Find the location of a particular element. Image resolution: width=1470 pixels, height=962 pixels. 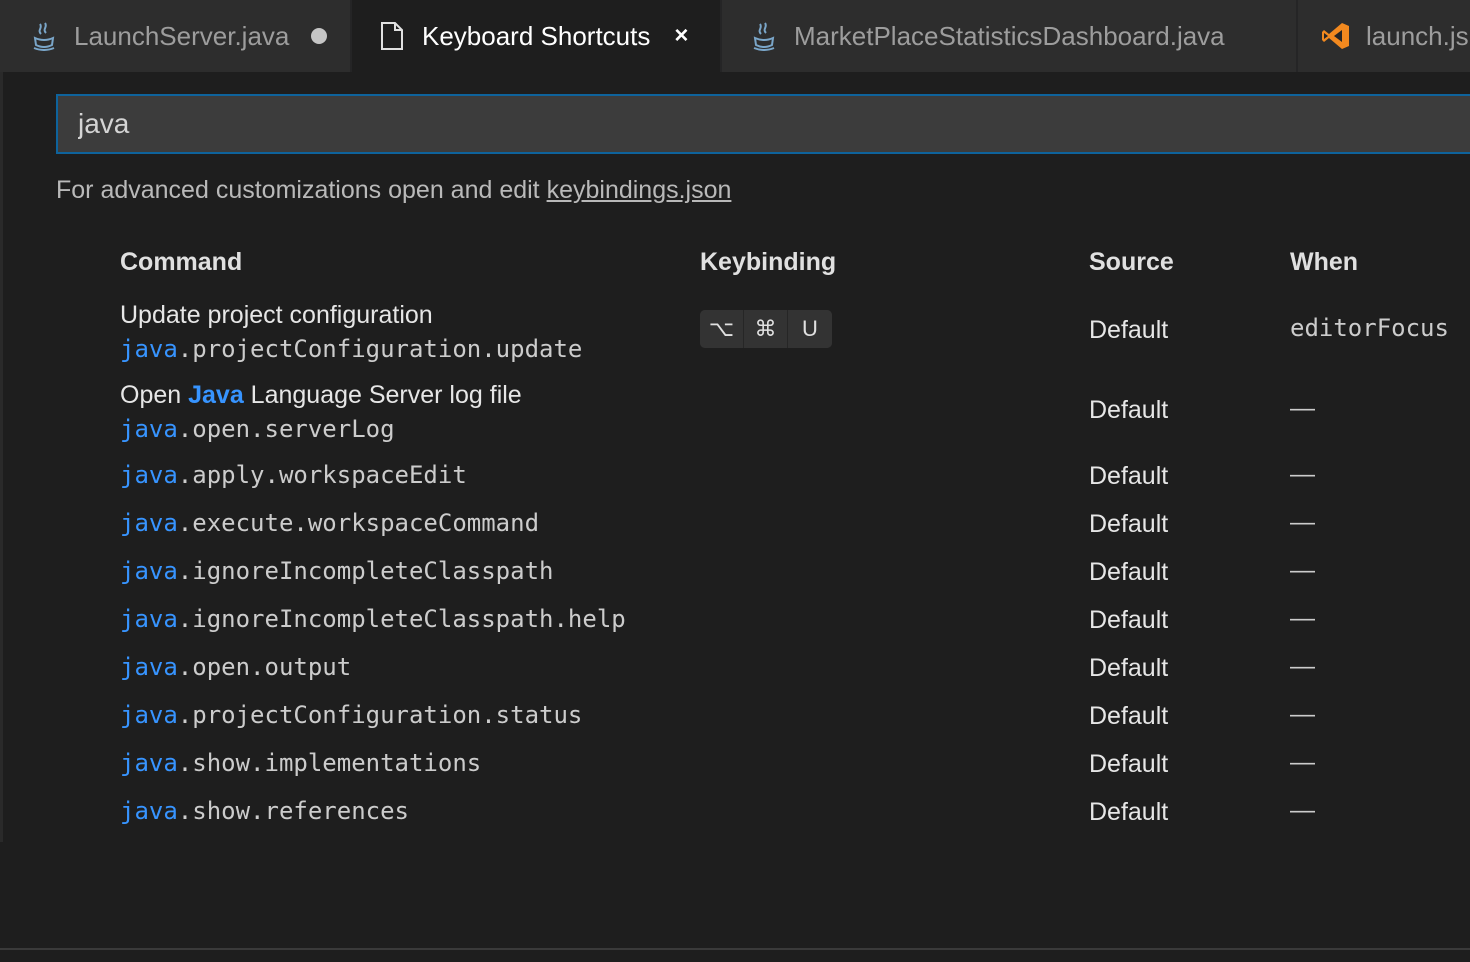

option-key: ⌥ is located at coordinates (722, 329).